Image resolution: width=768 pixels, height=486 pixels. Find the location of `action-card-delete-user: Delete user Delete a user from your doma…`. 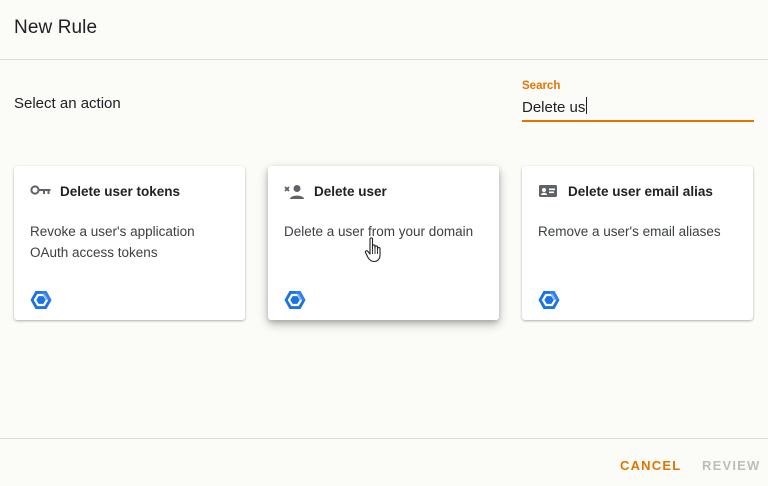

action-card-delete-user: Delete user Delete a user from your doma… is located at coordinates (383, 243).